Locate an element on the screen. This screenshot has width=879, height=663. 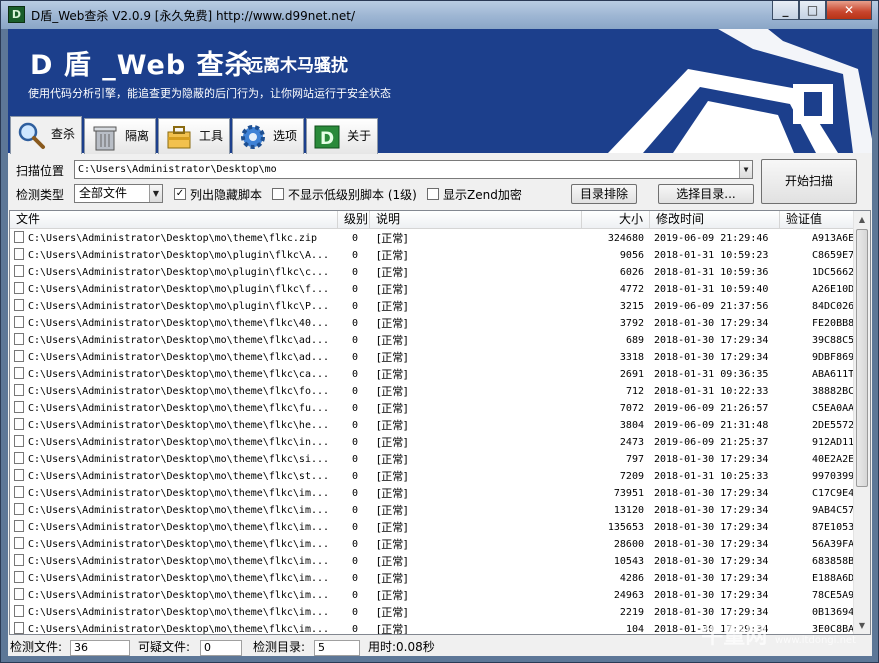
type-dropdown-arrow-icon: ▼ is located at coordinates (155, 193).